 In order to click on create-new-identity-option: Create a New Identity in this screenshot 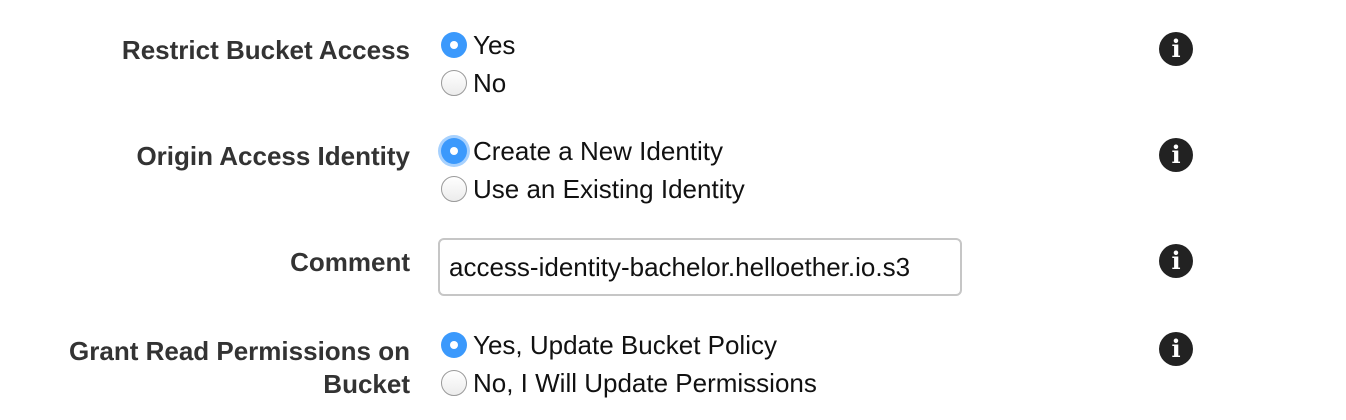, I will do `click(582, 151)`.